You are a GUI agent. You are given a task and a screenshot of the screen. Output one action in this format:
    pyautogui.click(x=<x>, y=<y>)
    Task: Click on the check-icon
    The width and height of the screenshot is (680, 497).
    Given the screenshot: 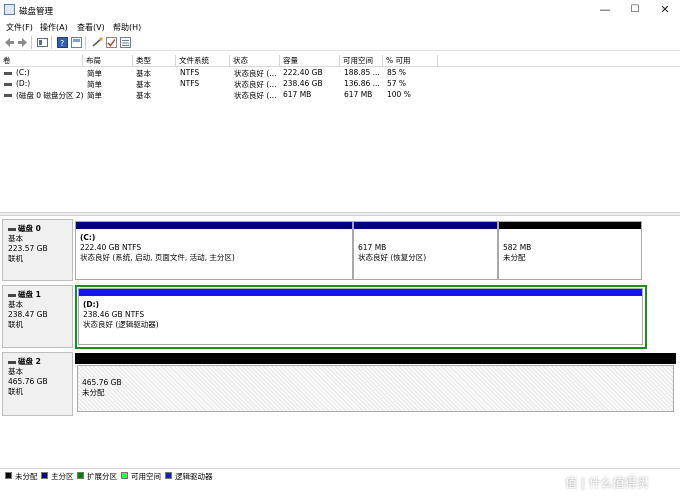 What is the action you would take?
    pyautogui.click(x=111, y=42)
    